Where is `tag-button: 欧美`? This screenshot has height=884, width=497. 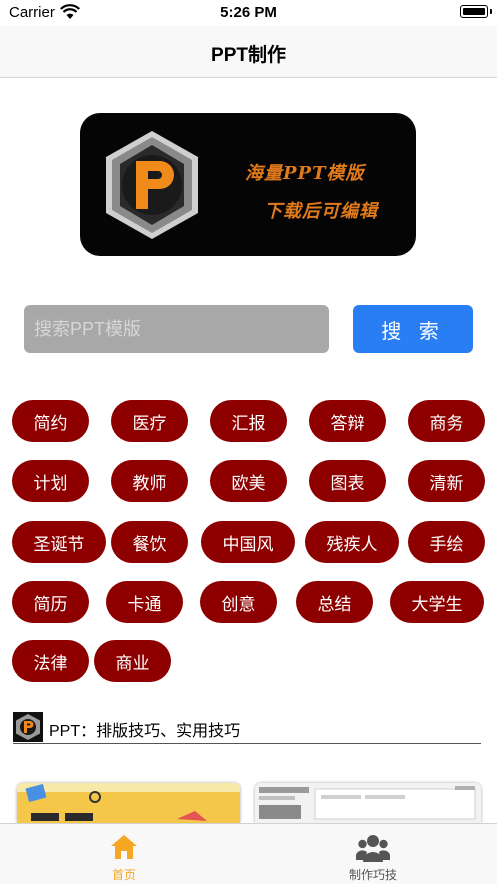
tag-button: 欧美 is located at coordinates (248, 481).